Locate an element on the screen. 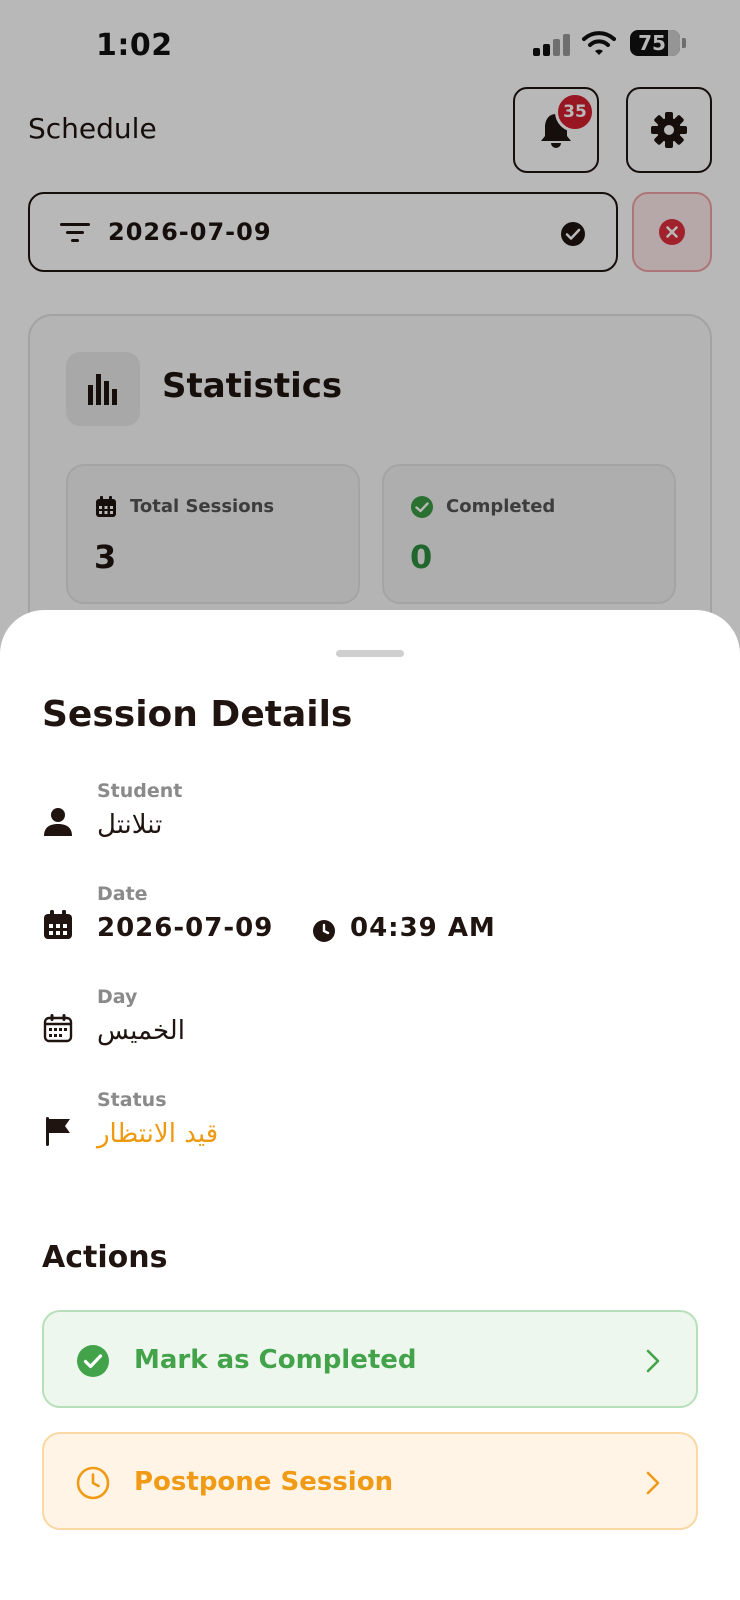 This screenshot has width=740, height=1600. status-label: Status is located at coordinates (132, 1100).